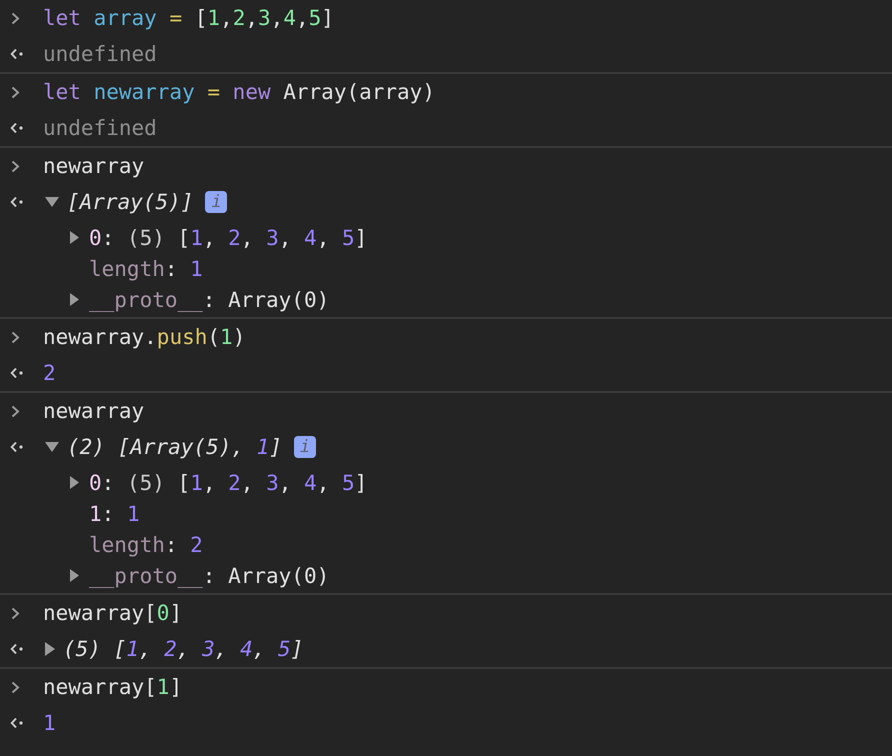 This screenshot has width=892, height=756. I want to click on code-line: let array = [1,2,3,4,5], so click(188, 18).